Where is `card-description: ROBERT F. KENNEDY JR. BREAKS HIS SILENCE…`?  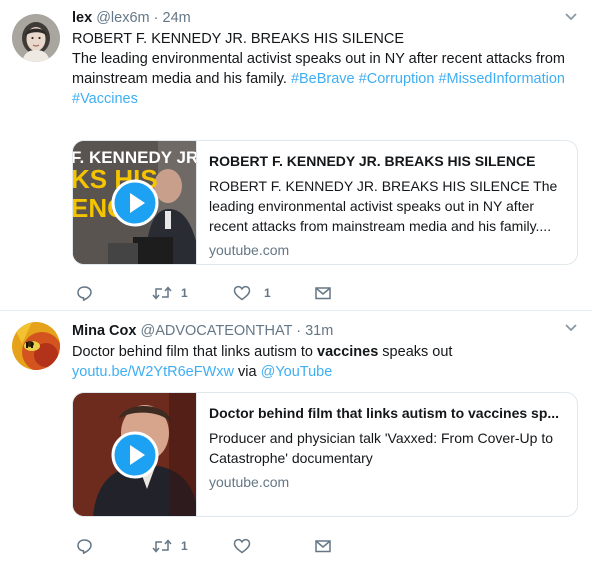
card-description: ROBERT F. KENNEDY JR. BREAKS HIS SILENCE… is located at coordinates (383, 206).